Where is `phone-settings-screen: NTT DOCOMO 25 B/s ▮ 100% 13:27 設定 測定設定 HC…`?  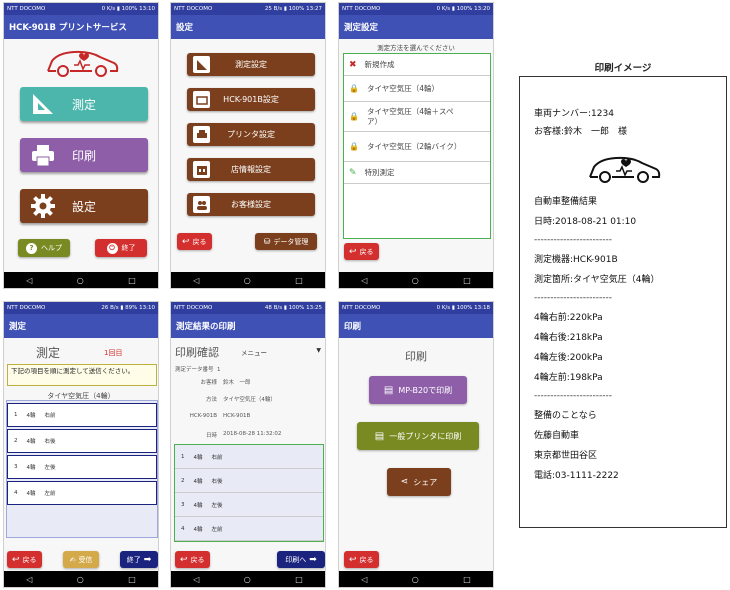 phone-settings-screen: NTT DOCOMO 25 B/s ▮ 100% 13:27 設定 測定設定 HC… is located at coordinates (248, 145).